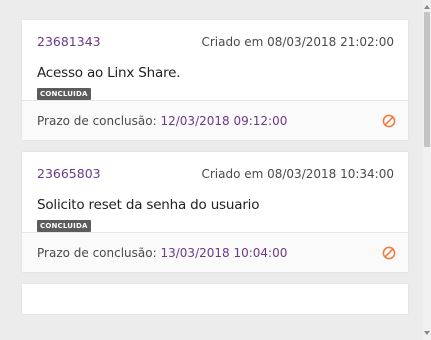 The height and width of the screenshot is (340, 431). Describe the element at coordinates (109, 73) in the screenshot. I see `ticket-title: Acesso ao Linx Share.` at that location.